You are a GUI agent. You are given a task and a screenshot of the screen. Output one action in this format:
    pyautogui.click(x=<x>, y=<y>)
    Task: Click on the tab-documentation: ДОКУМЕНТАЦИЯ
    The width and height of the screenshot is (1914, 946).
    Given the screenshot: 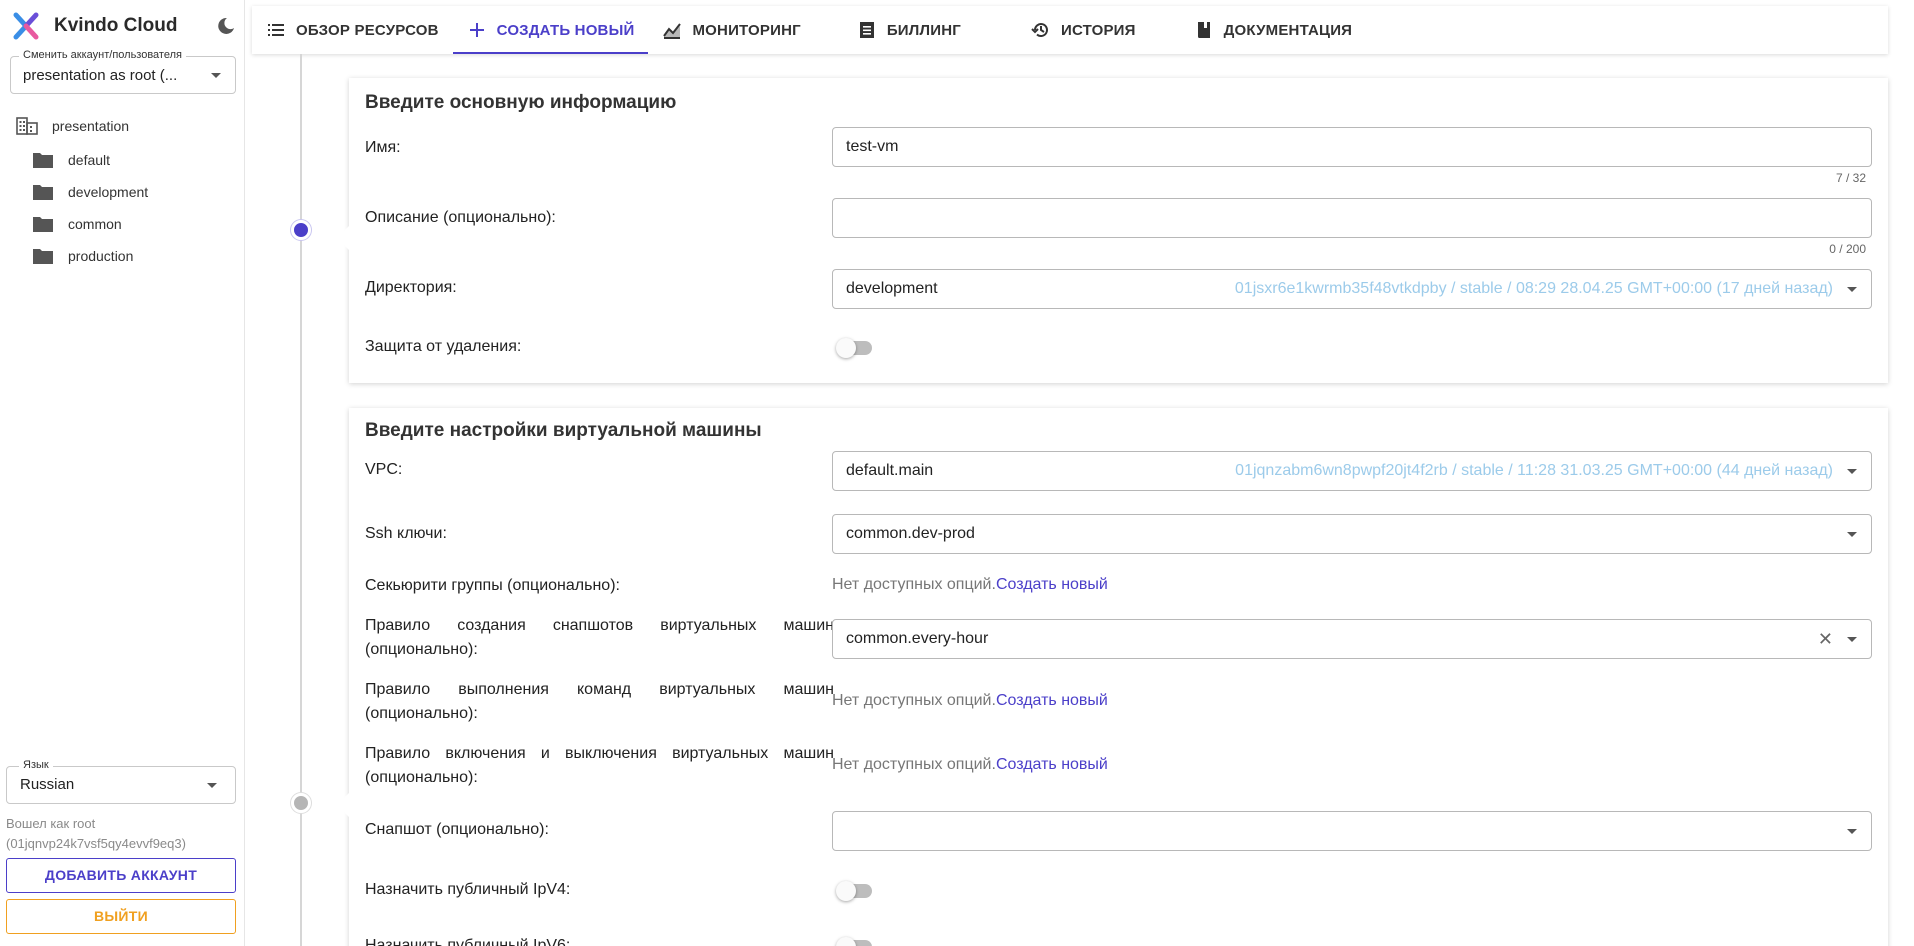 What is the action you would take?
    pyautogui.click(x=1273, y=30)
    